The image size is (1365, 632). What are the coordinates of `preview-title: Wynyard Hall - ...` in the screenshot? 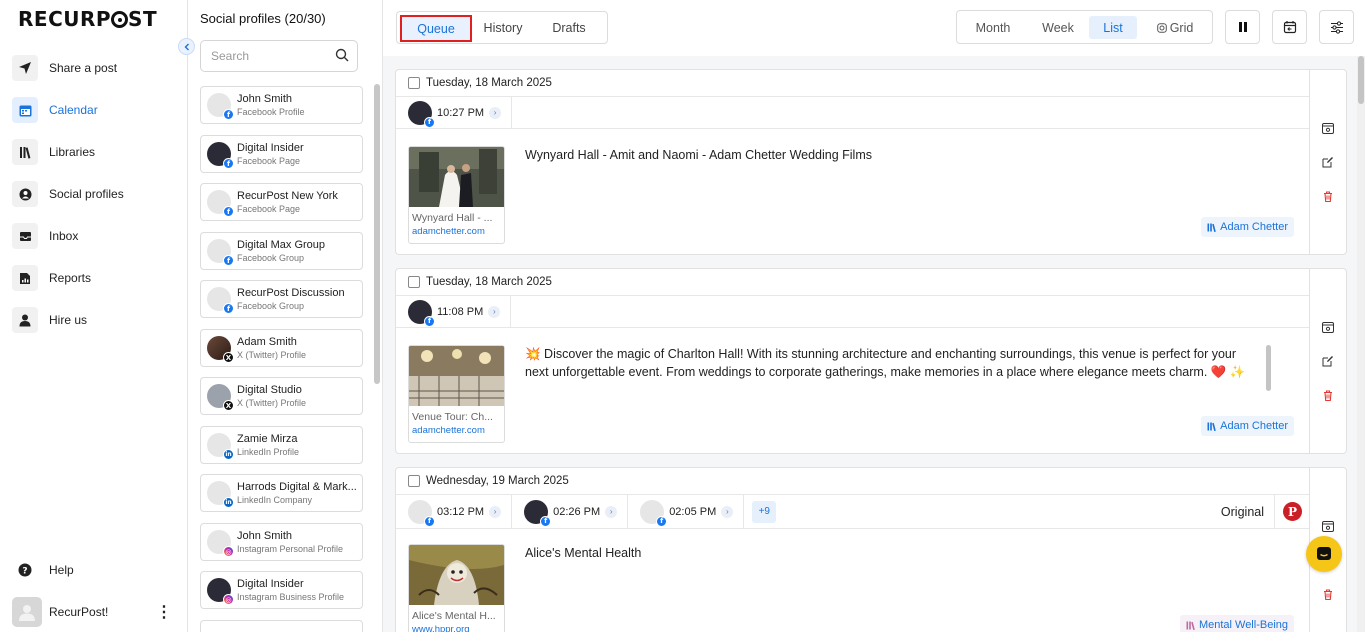 It's located at (452, 218).